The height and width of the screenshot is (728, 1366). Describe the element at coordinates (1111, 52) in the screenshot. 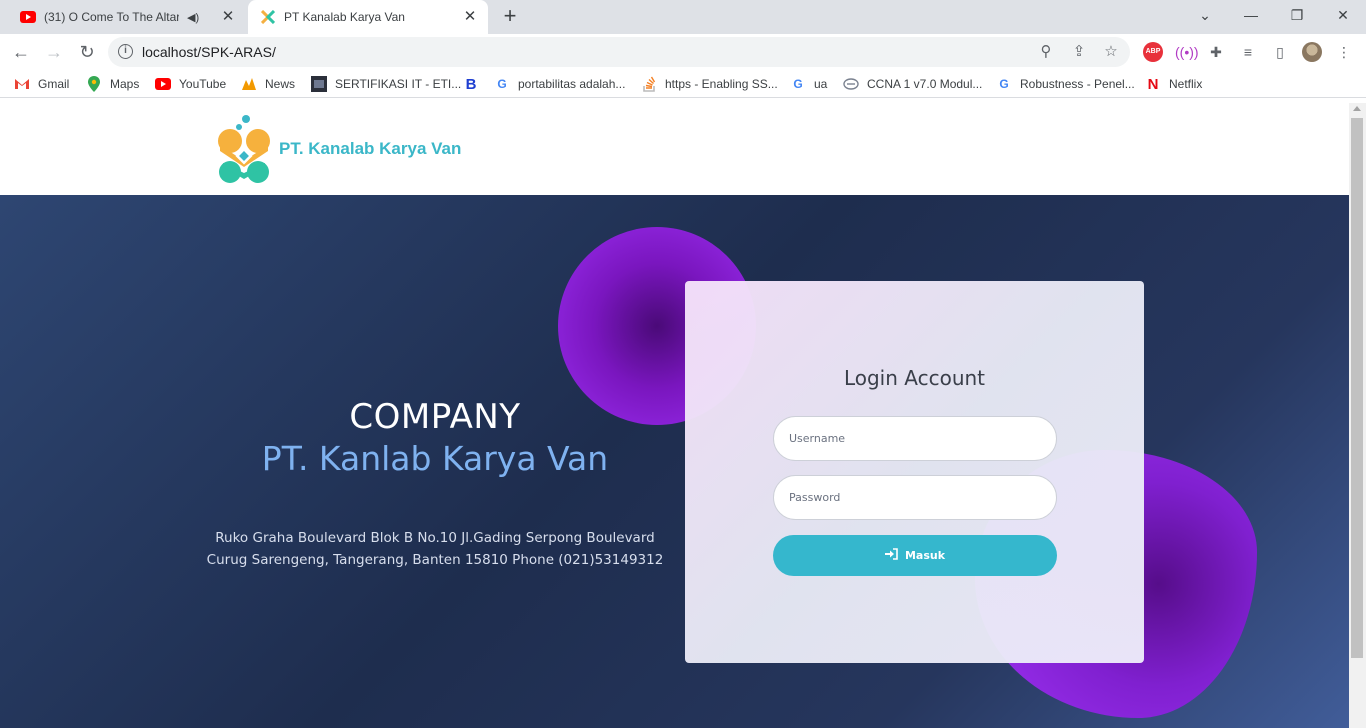

I see `bookmark-star-icon: ☆` at that location.